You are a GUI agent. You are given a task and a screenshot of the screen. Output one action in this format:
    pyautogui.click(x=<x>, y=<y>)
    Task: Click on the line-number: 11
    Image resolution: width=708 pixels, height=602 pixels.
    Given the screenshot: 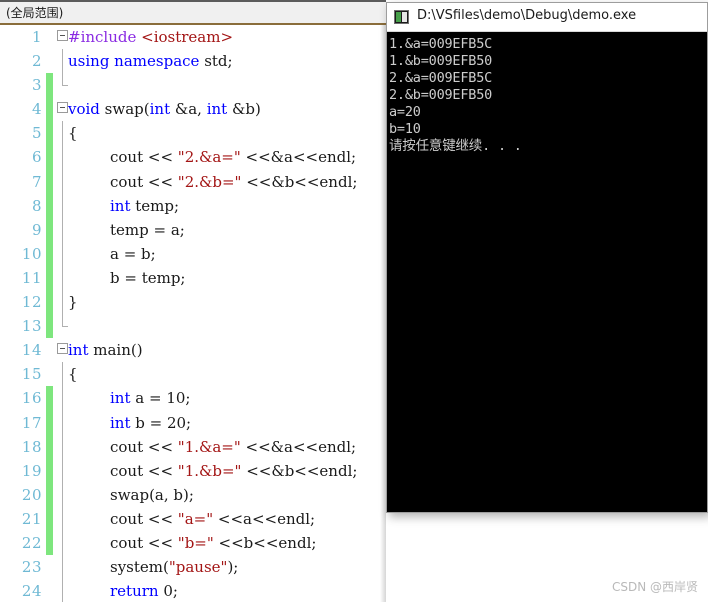 What is the action you would take?
    pyautogui.click(x=31, y=277)
    